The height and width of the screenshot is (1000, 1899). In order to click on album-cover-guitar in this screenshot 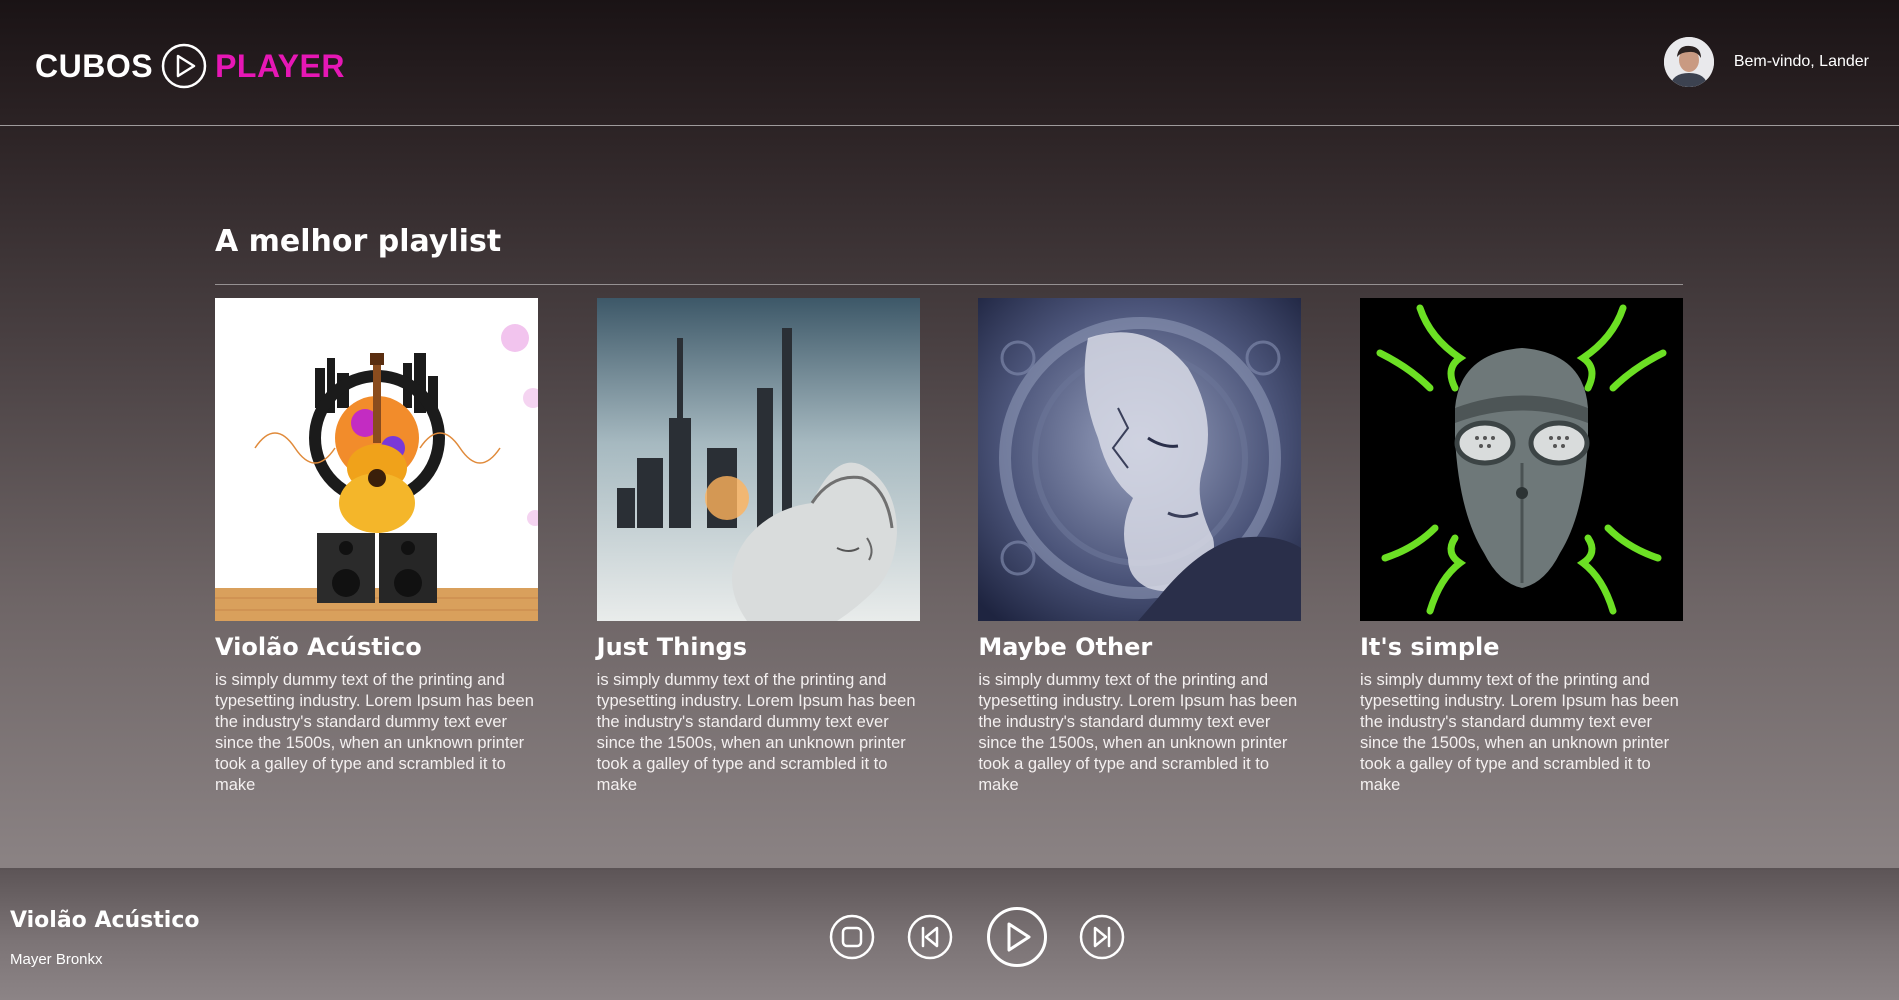, I will do `click(376, 459)`.